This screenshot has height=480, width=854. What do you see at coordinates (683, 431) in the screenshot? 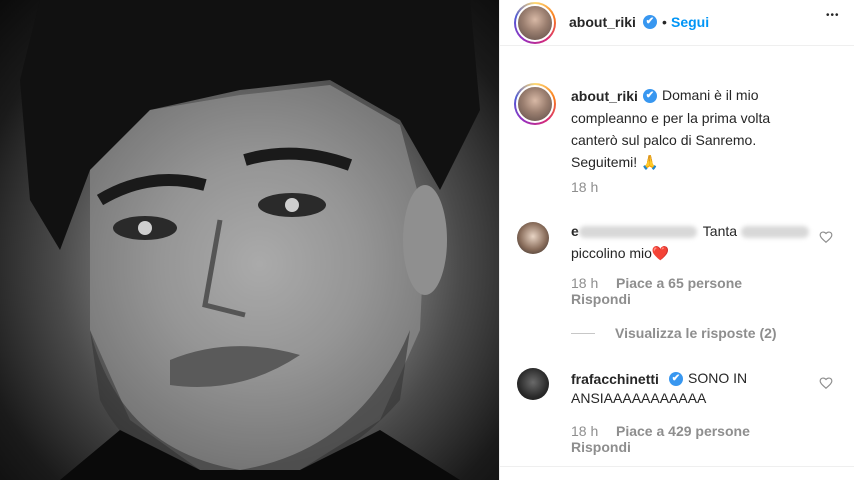
I see `comment-likes: Piace a 429 persone` at bounding box center [683, 431].